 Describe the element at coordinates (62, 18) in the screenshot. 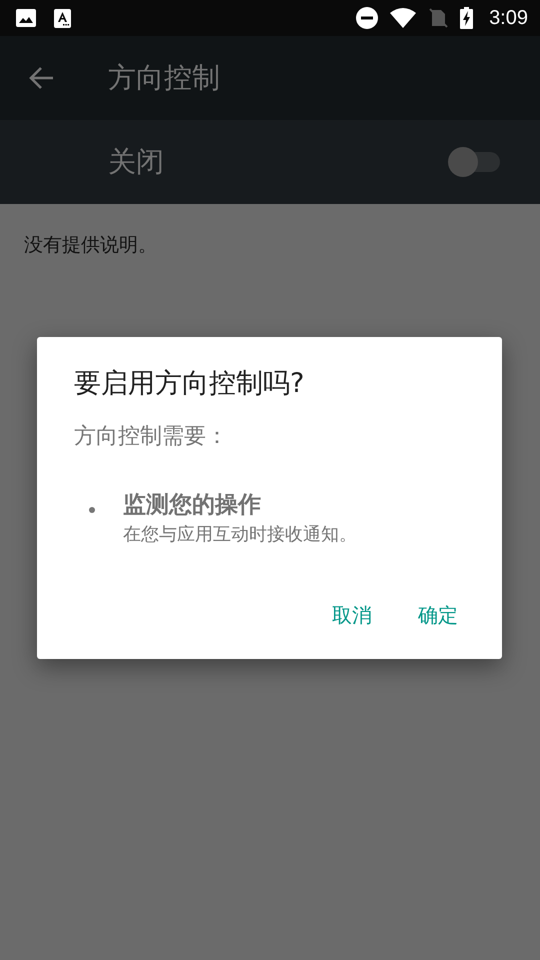

I see `font-icon` at that location.